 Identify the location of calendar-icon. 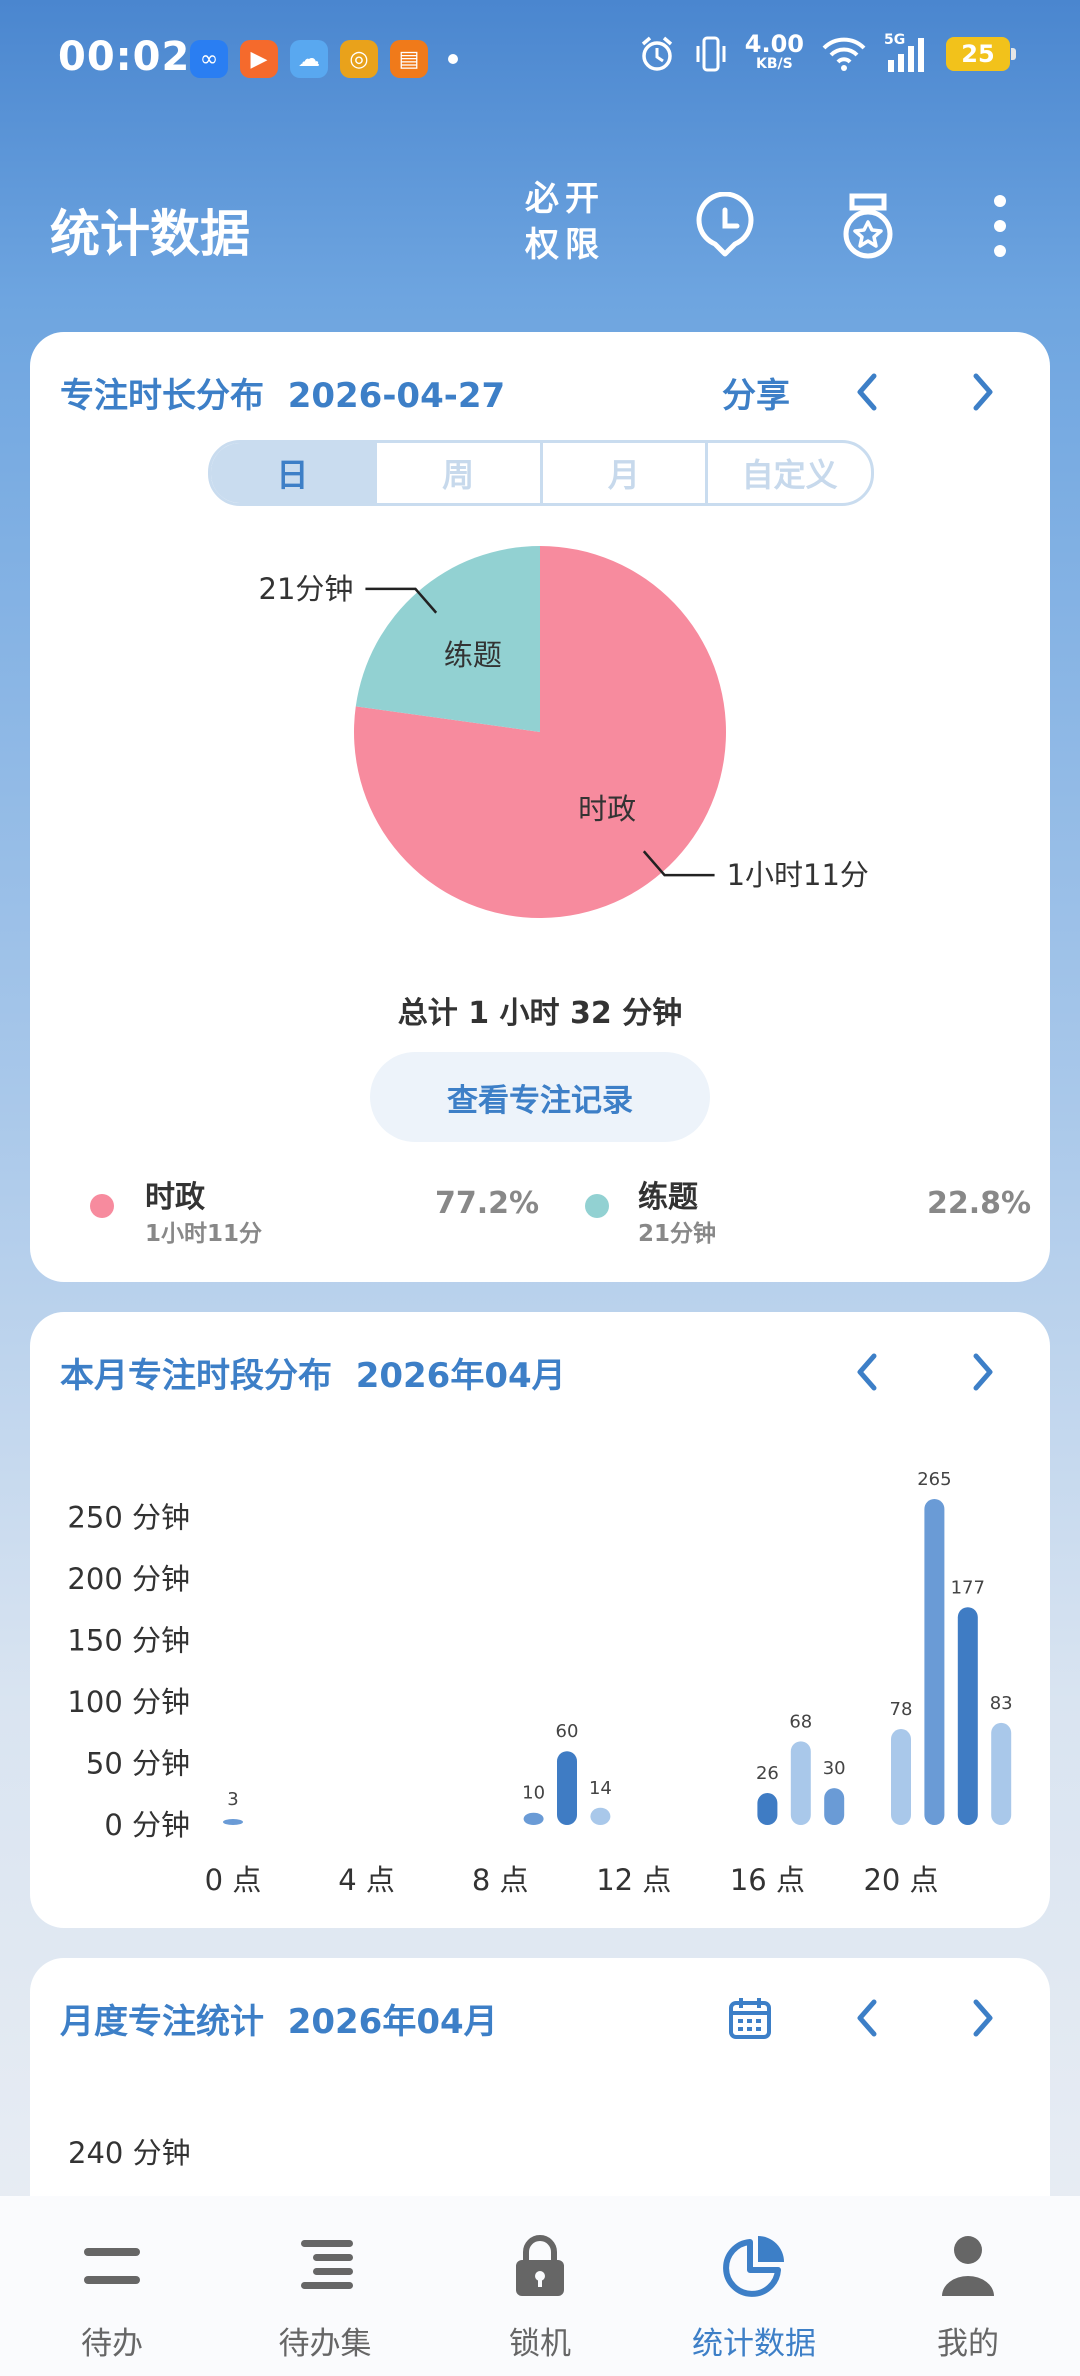
(750, 2018).